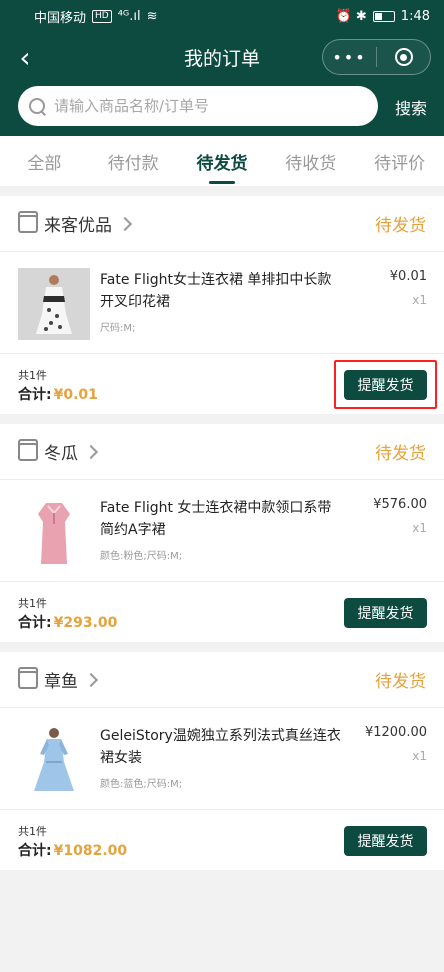 This screenshot has height=972, width=444. I want to click on signal-icon: ⁴ᴳ.ıl, so click(129, 16).